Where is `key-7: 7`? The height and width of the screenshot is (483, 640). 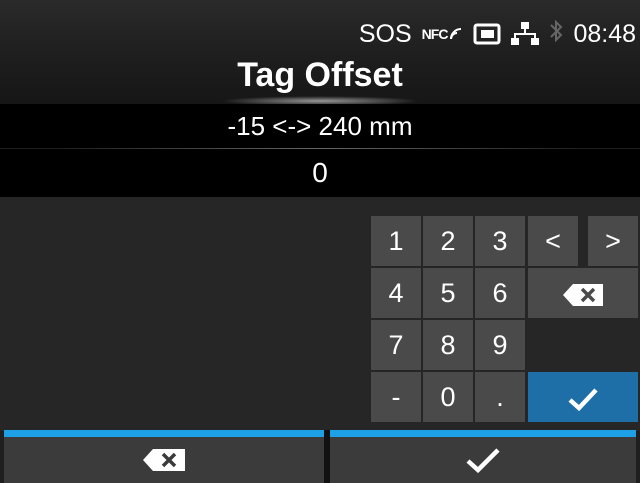
key-7: 7 is located at coordinates (396, 345).